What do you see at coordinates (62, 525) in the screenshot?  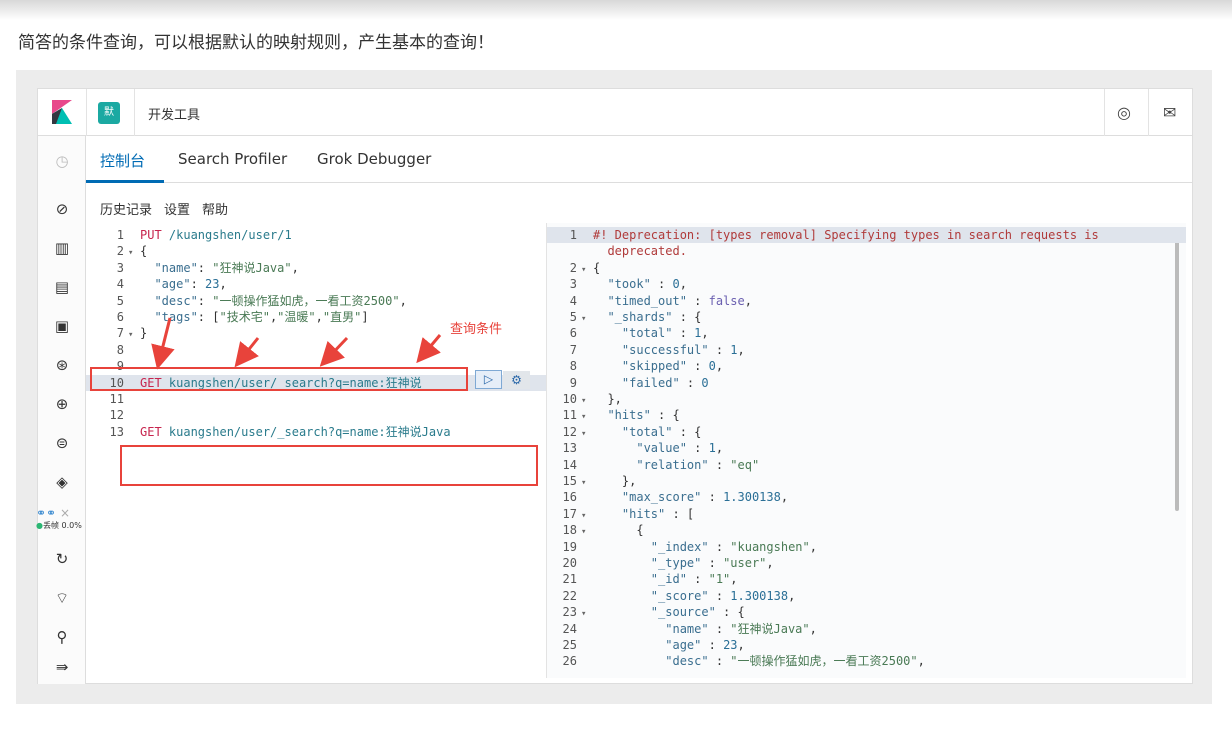 I see `fps-text: 丢帧 0.0%` at bounding box center [62, 525].